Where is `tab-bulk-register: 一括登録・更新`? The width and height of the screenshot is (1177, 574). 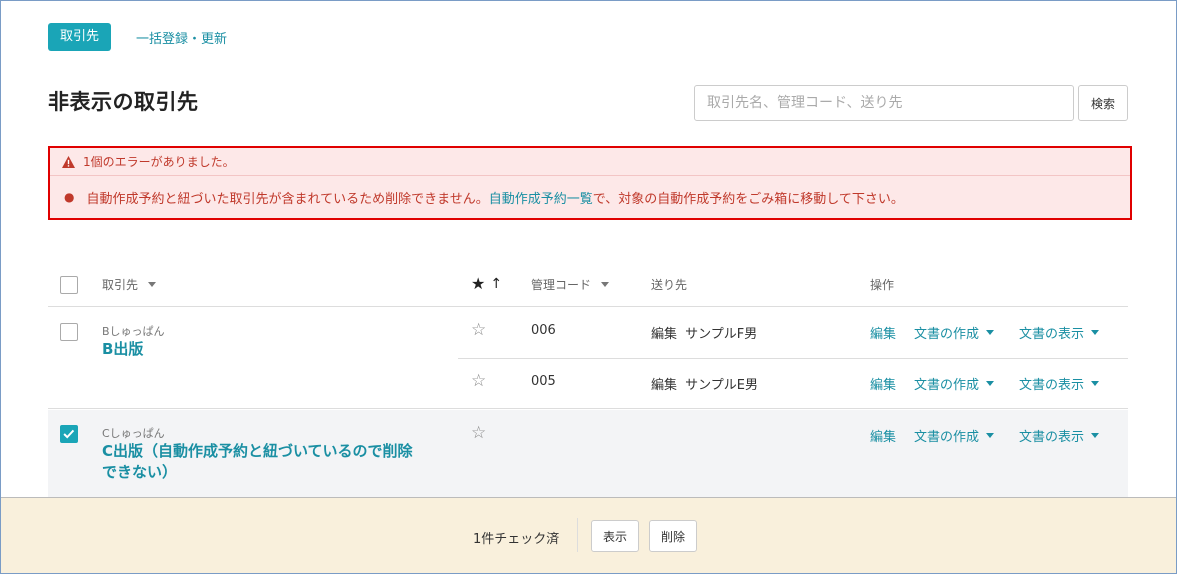
tab-bulk-register: 一括登録・更新 is located at coordinates (181, 37).